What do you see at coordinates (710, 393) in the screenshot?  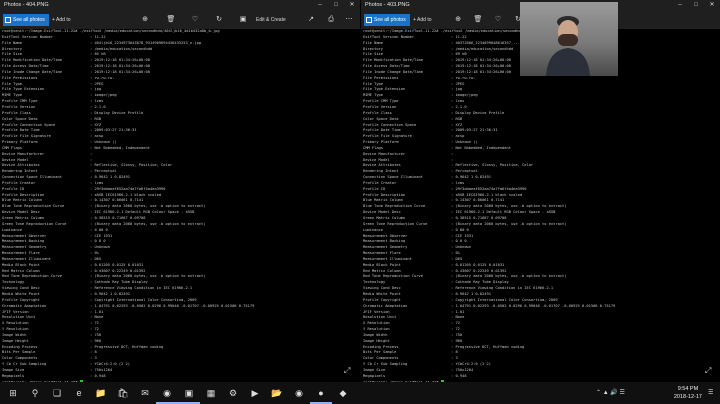 I see `notifications-icon: ☰` at bounding box center [710, 393].